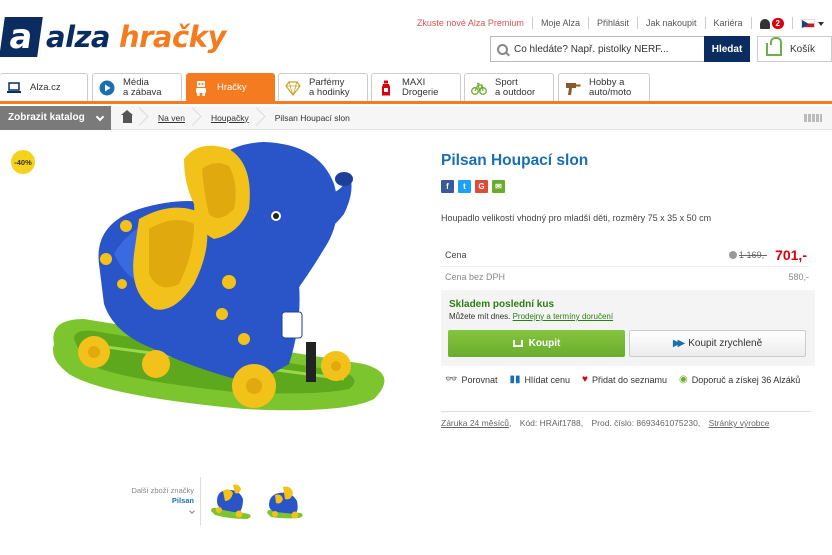 The image size is (832, 555). I want to click on compare-label: Porovnat, so click(479, 379).